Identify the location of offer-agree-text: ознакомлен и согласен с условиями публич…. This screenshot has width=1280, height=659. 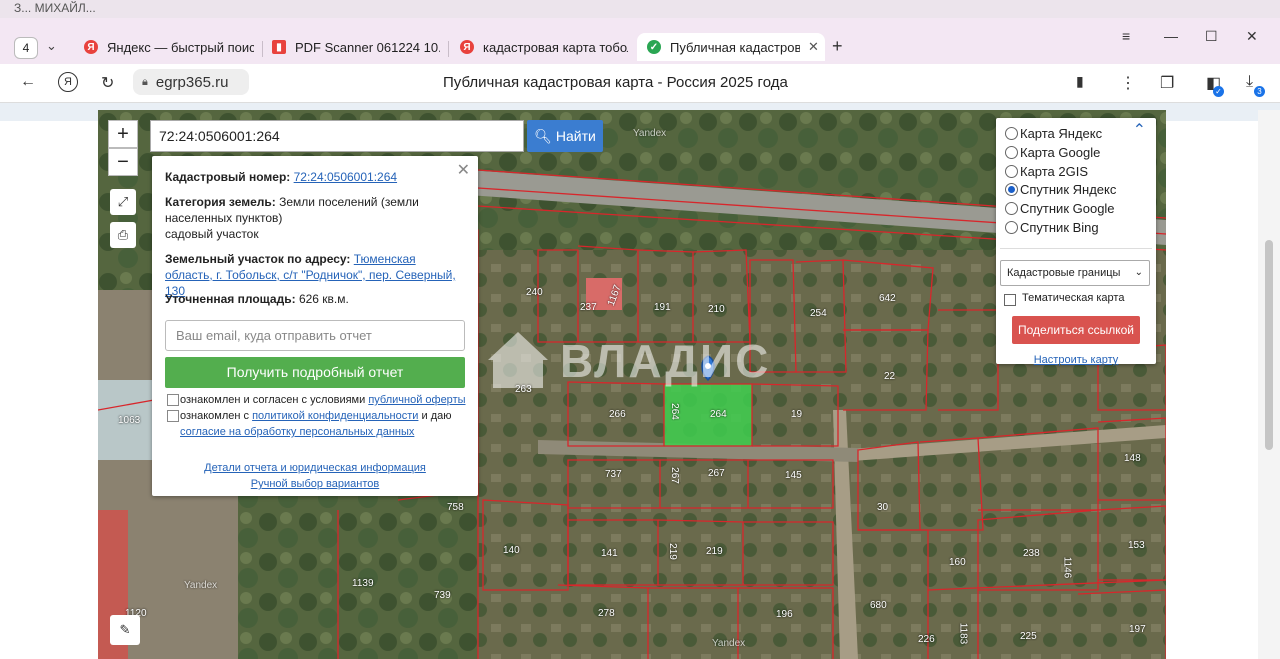
(325, 400).